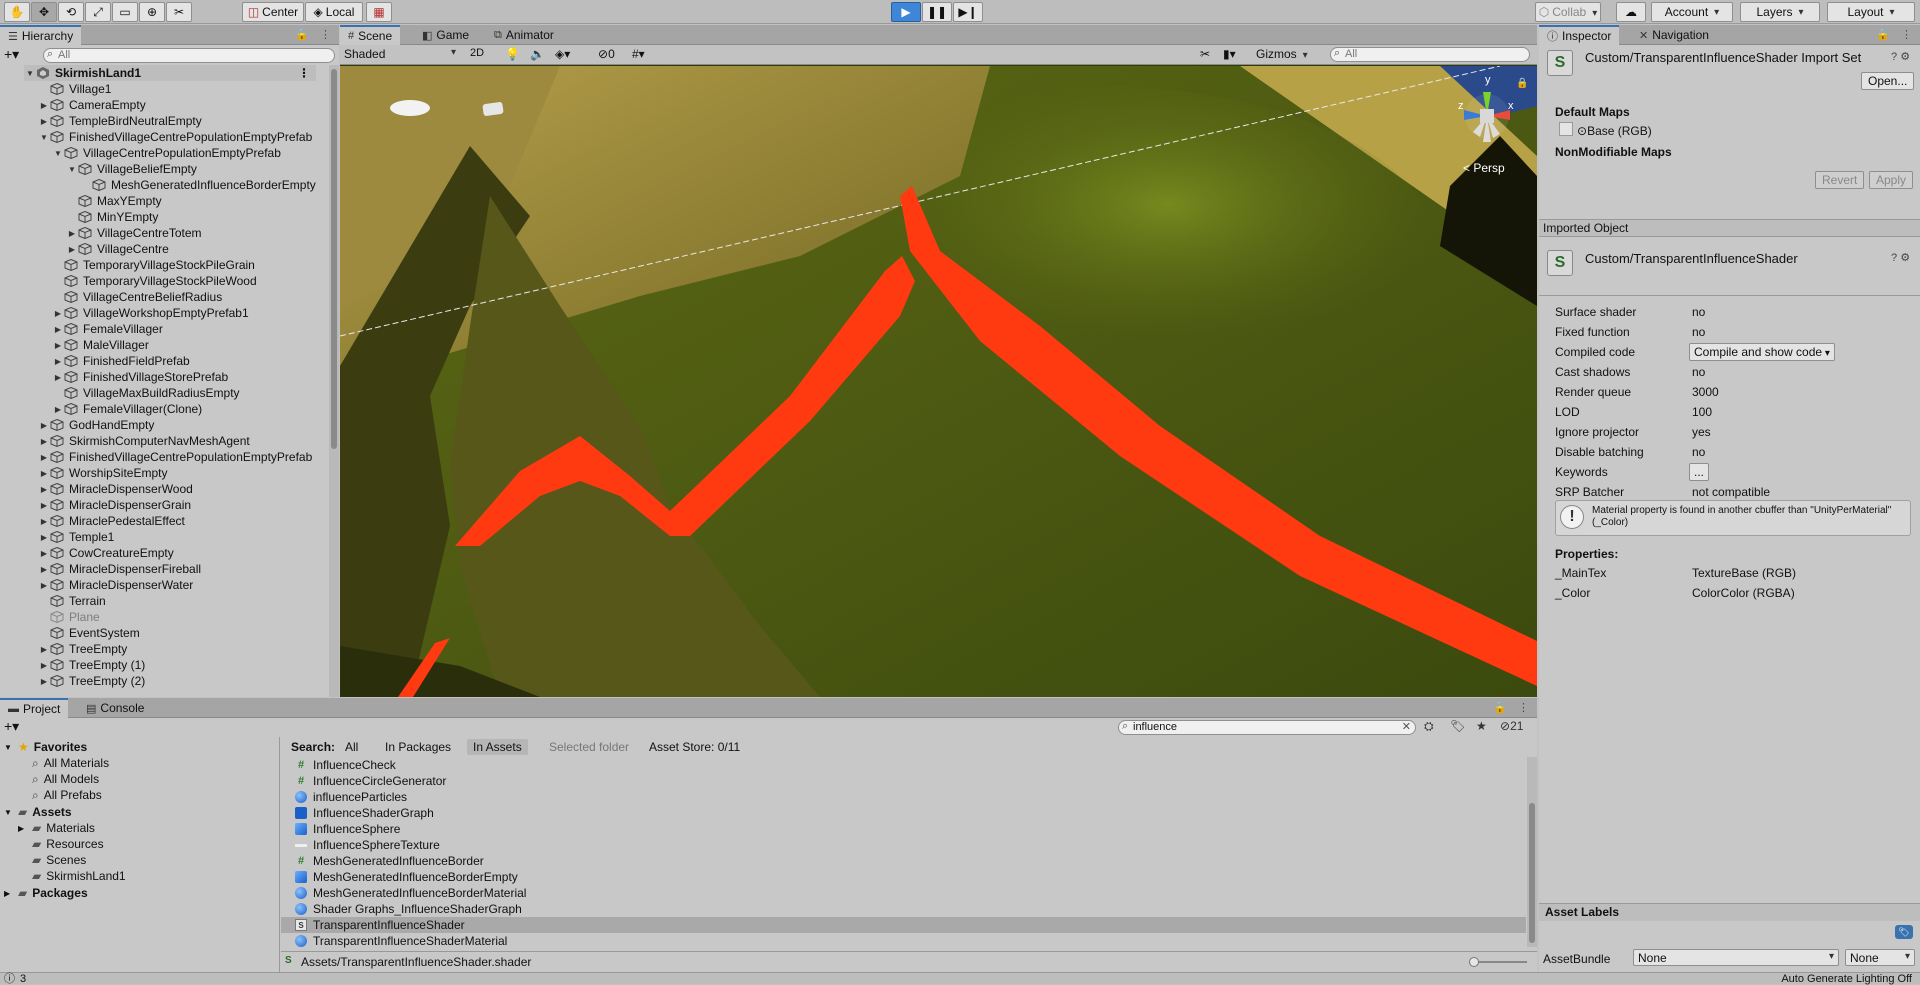 The width and height of the screenshot is (1920, 985). Describe the element at coordinates (1229, 54) in the screenshot. I see `camera-dropdown: ▮▾` at that location.